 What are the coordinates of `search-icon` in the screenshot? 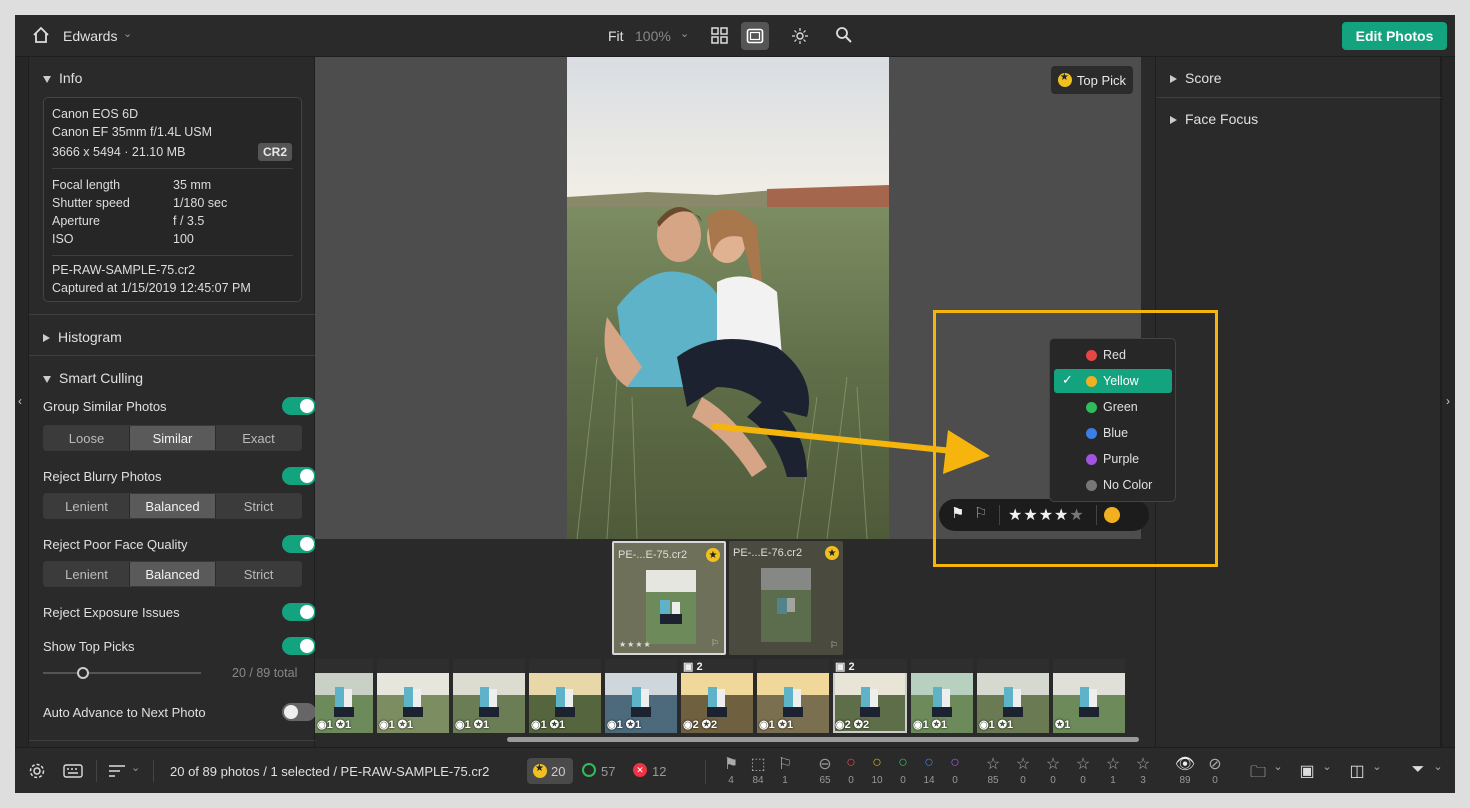 It's located at (844, 35).